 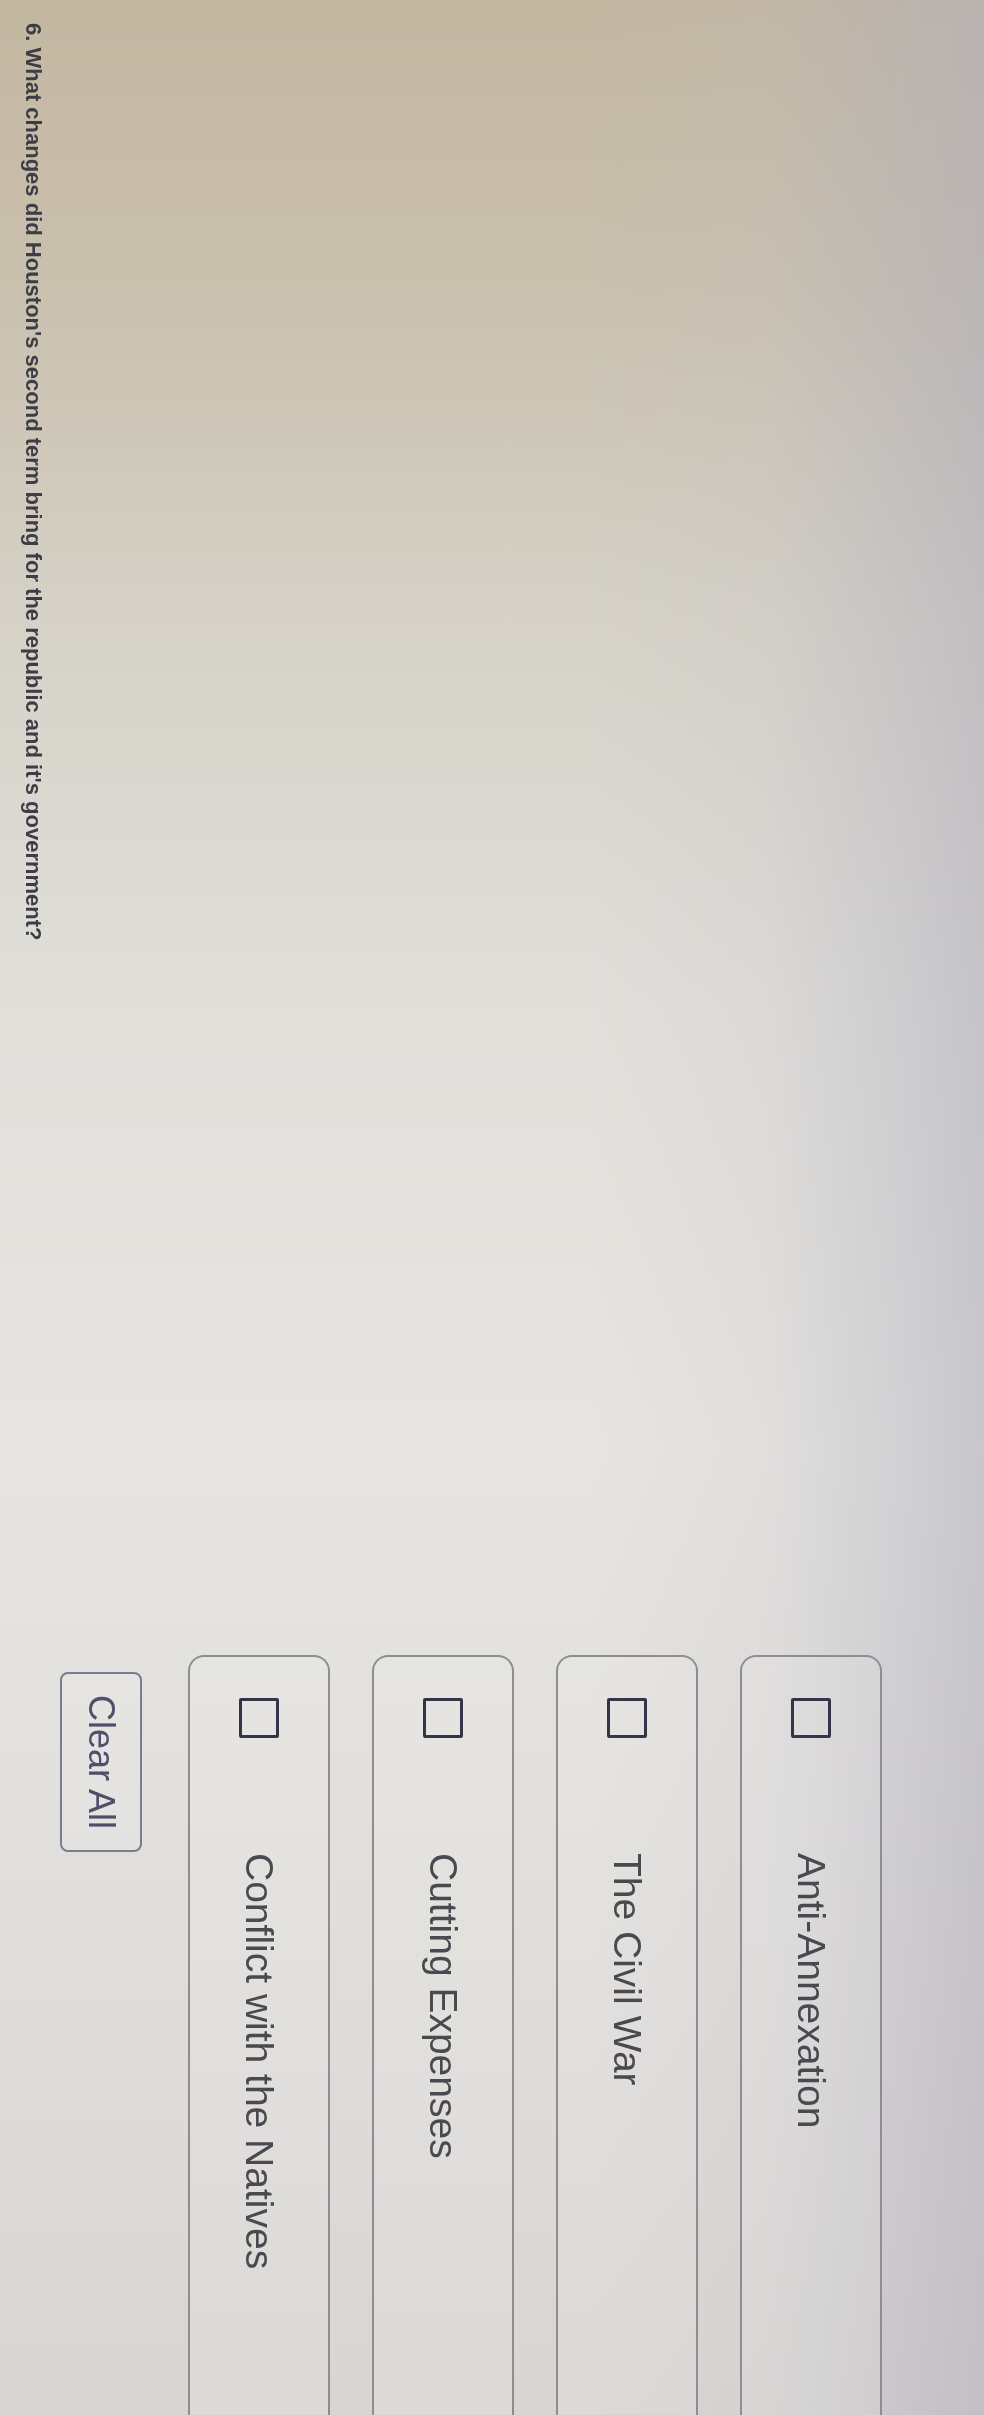 What do you see at coordinates (627, 1969) in the screenshot?
I see `option-label: The Civil War` at bounding box center [627, 1969].